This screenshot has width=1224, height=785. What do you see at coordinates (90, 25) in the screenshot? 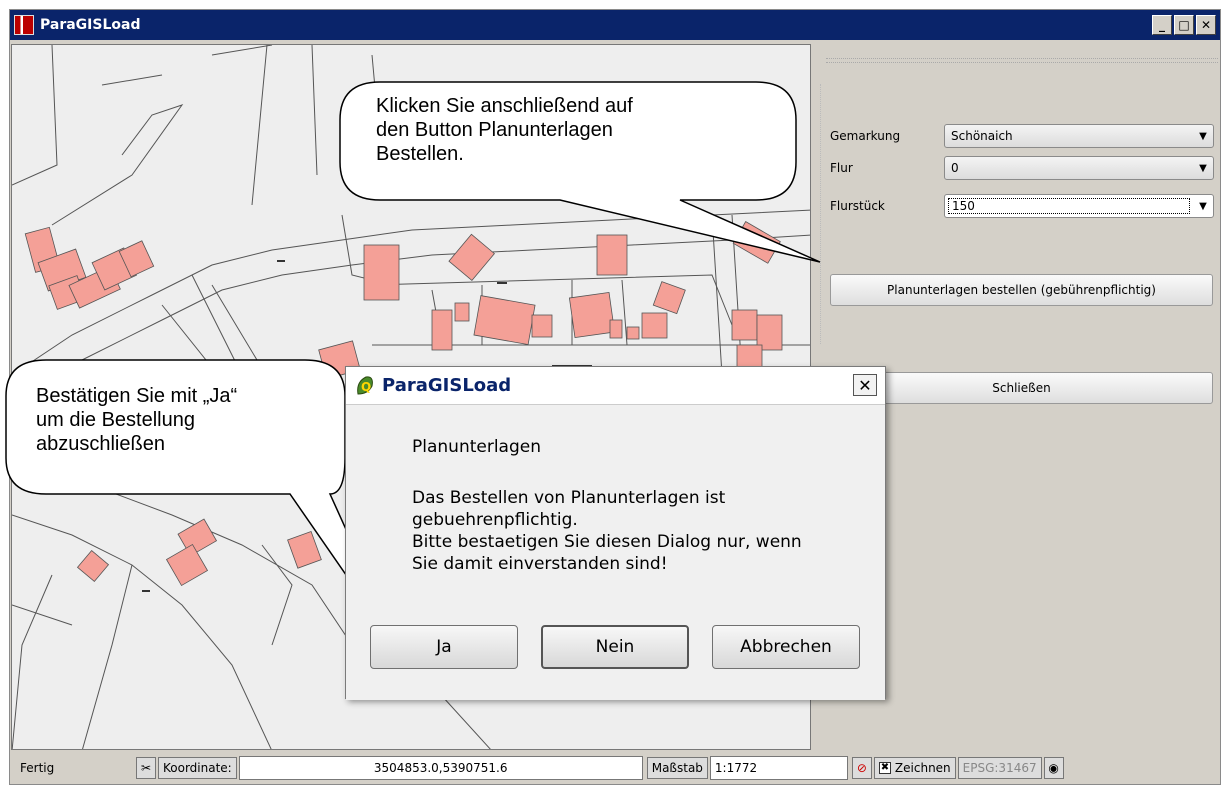
I see `window-title: ParaGISLoad` at bounding box center [90, 25].